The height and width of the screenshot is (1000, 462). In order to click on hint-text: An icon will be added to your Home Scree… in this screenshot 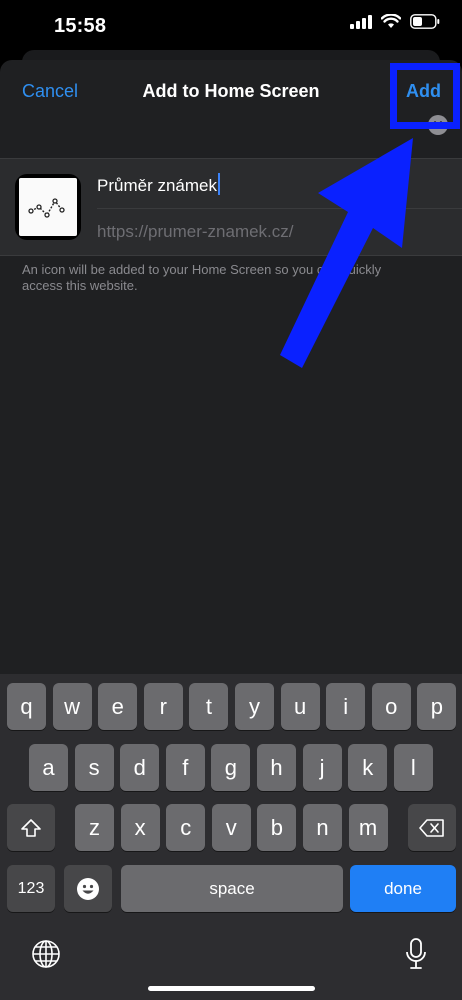, I will do `click(202, 277)`.